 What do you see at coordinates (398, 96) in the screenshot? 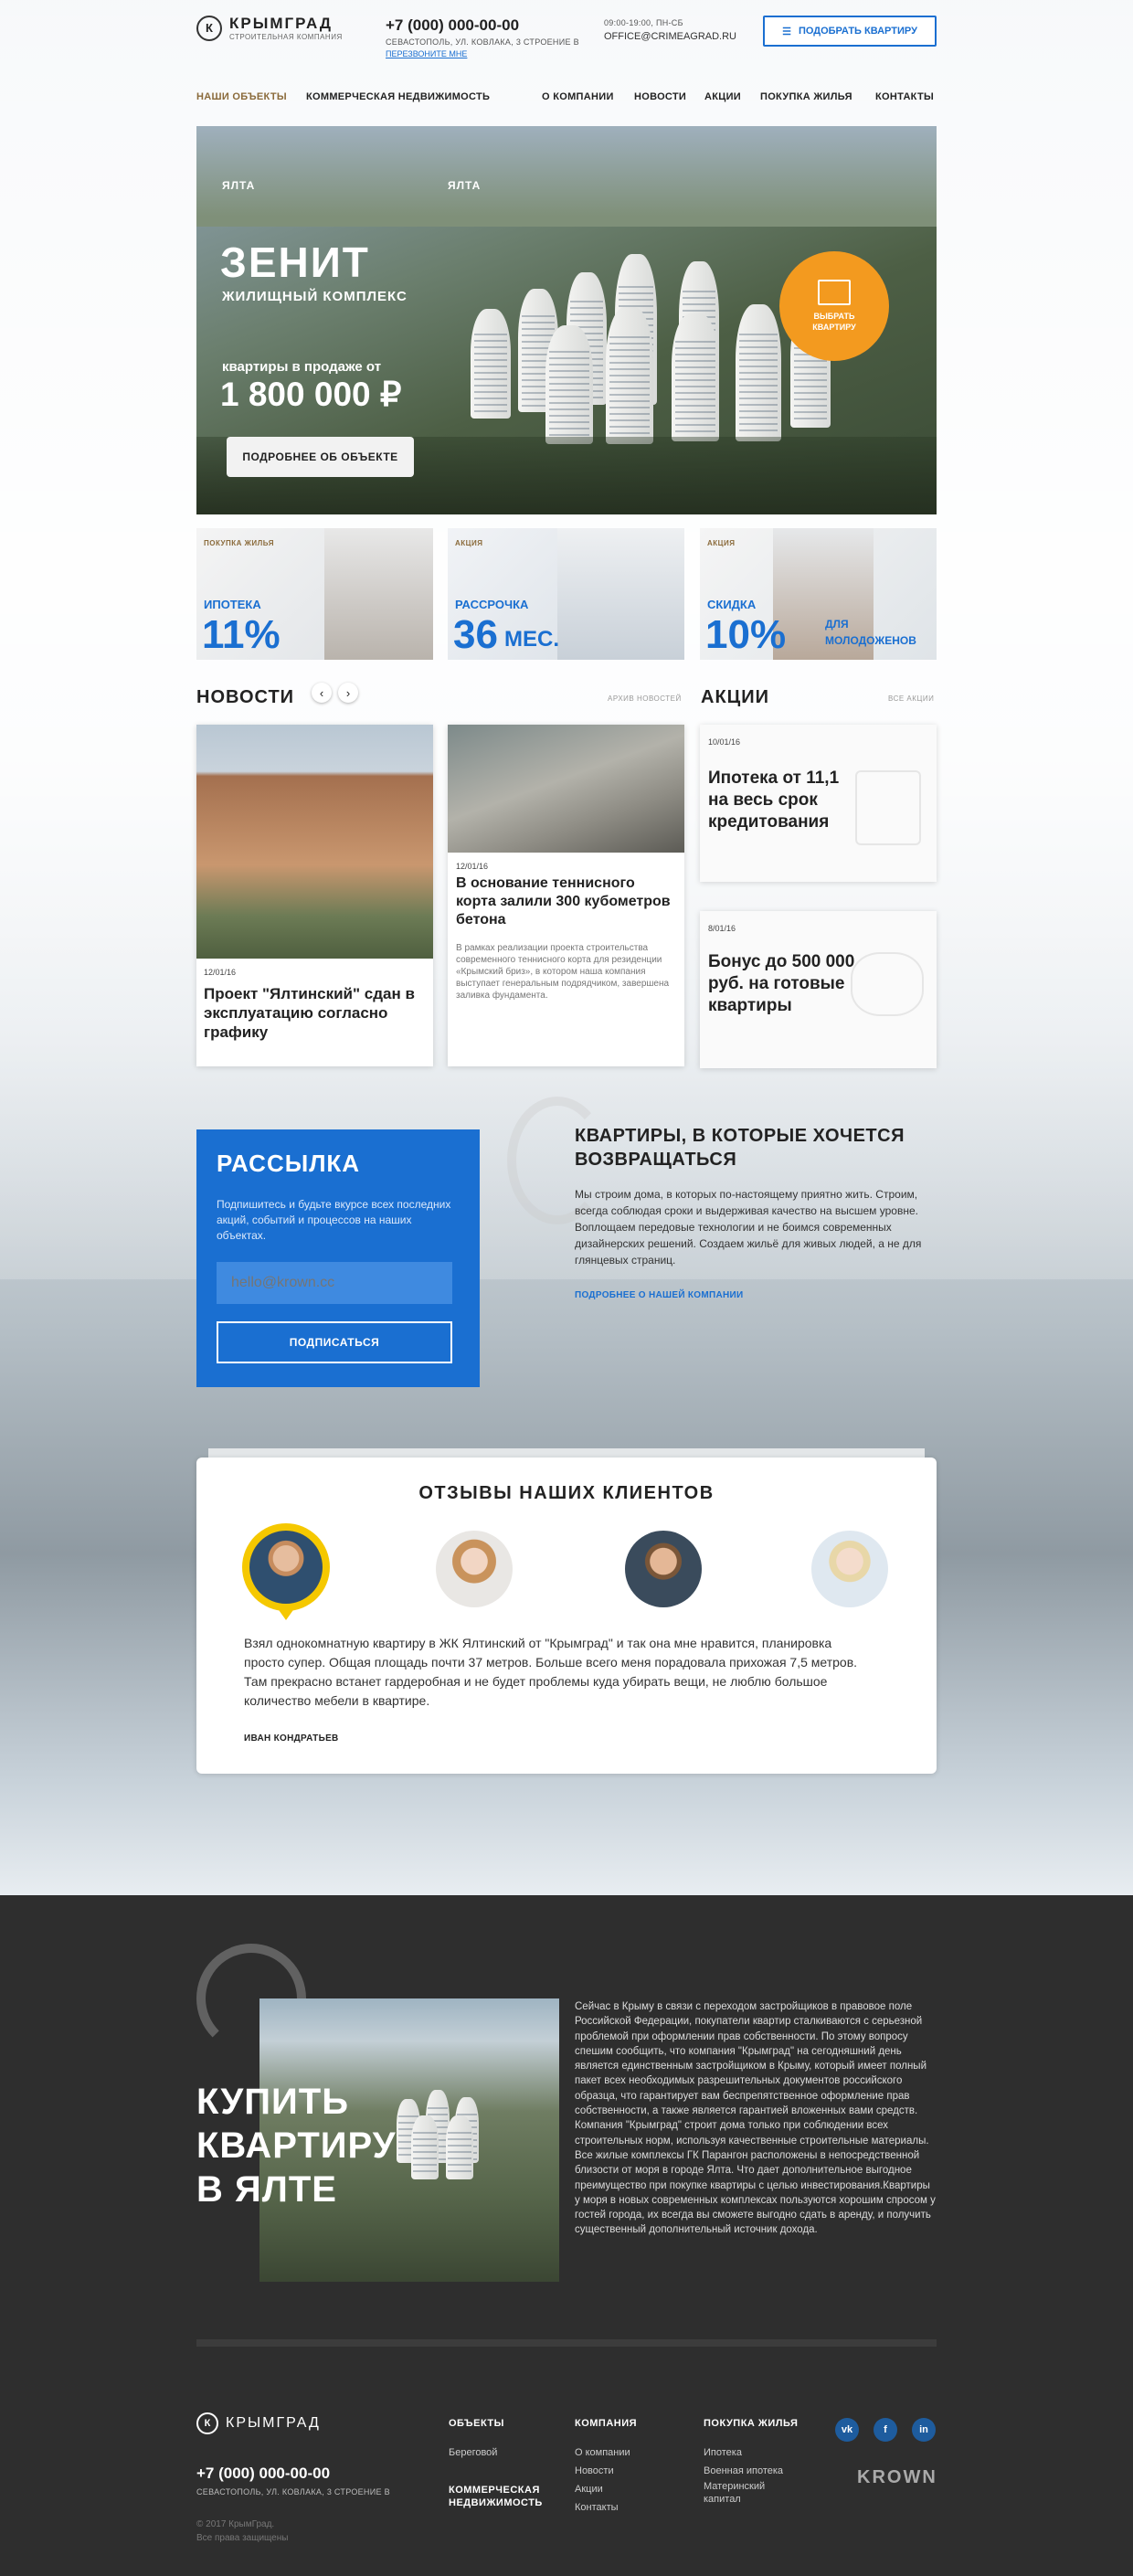
I see `nav-item-commercial: КОММЕРЧЕСКАЯ НЕДВИЖИМОСТЬ` at bounding box center [398, 96].